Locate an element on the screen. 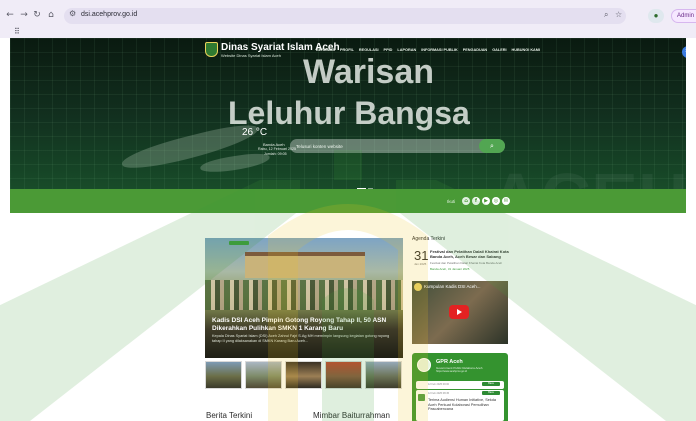 The width and height of the screenshot is (696, 421). featured-image-building is located at coordinates (305, 265).